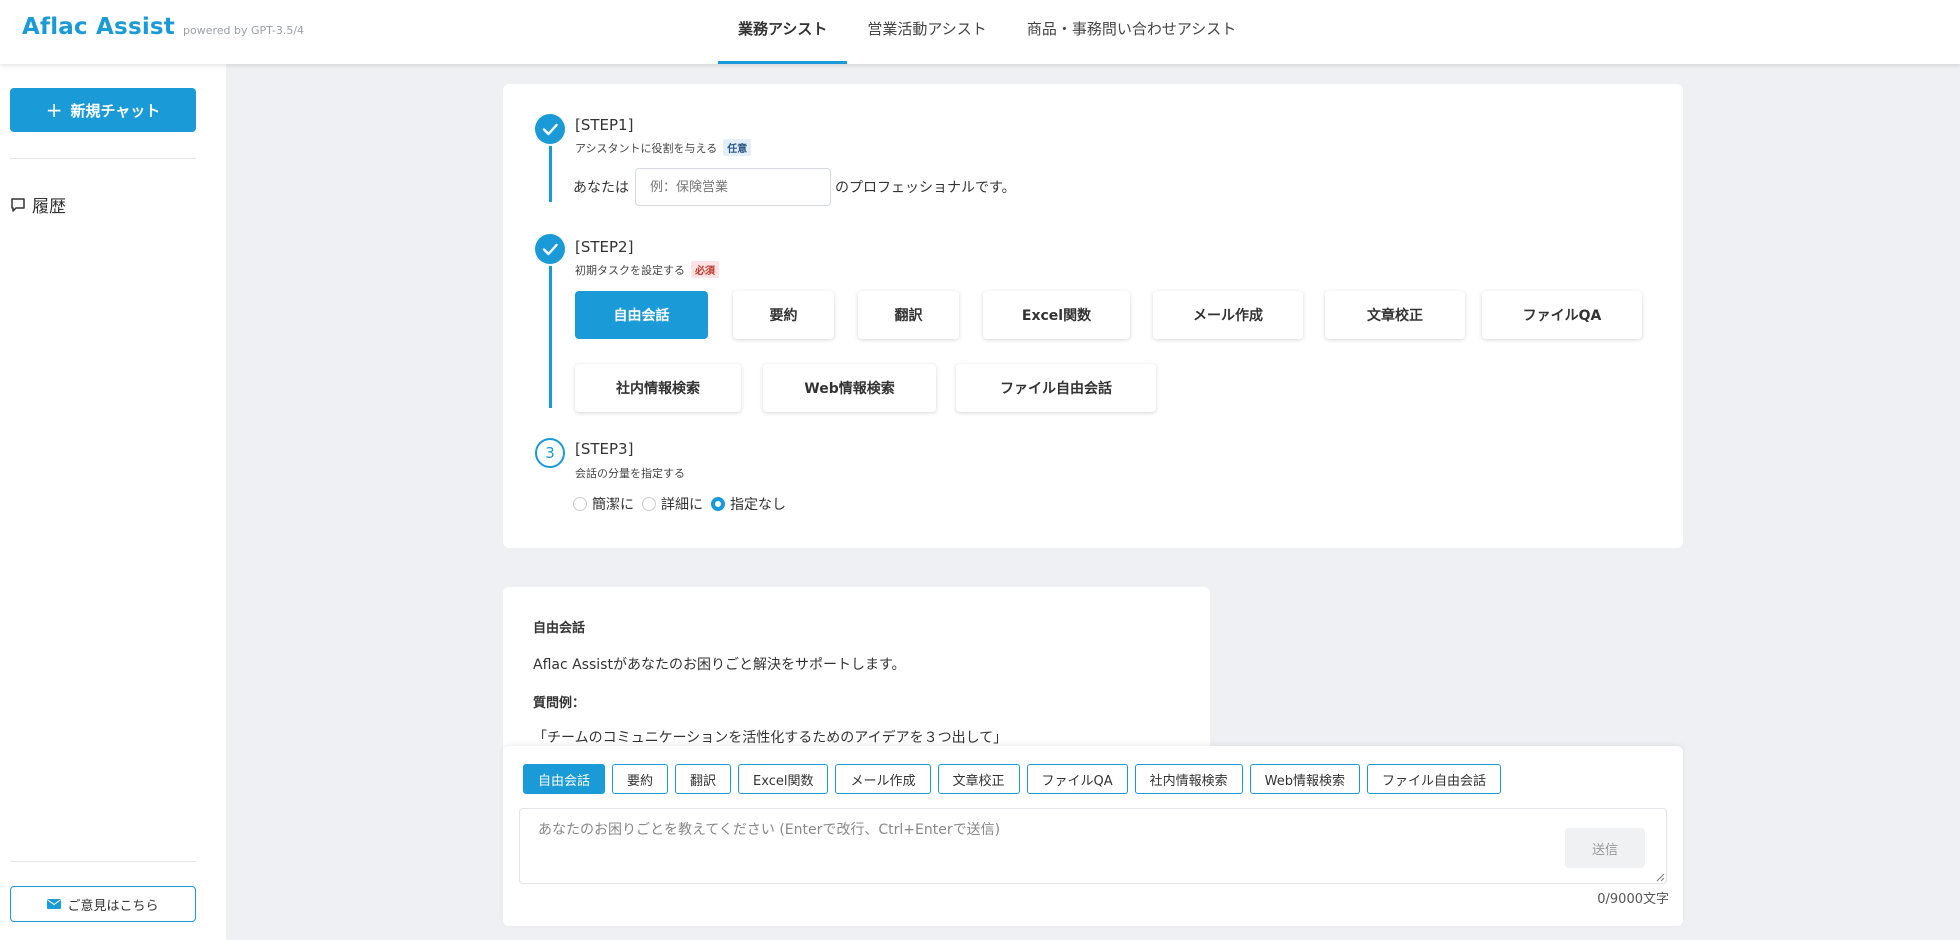  I want to click on chip-proofread: 文章校正, so click(978, 779).